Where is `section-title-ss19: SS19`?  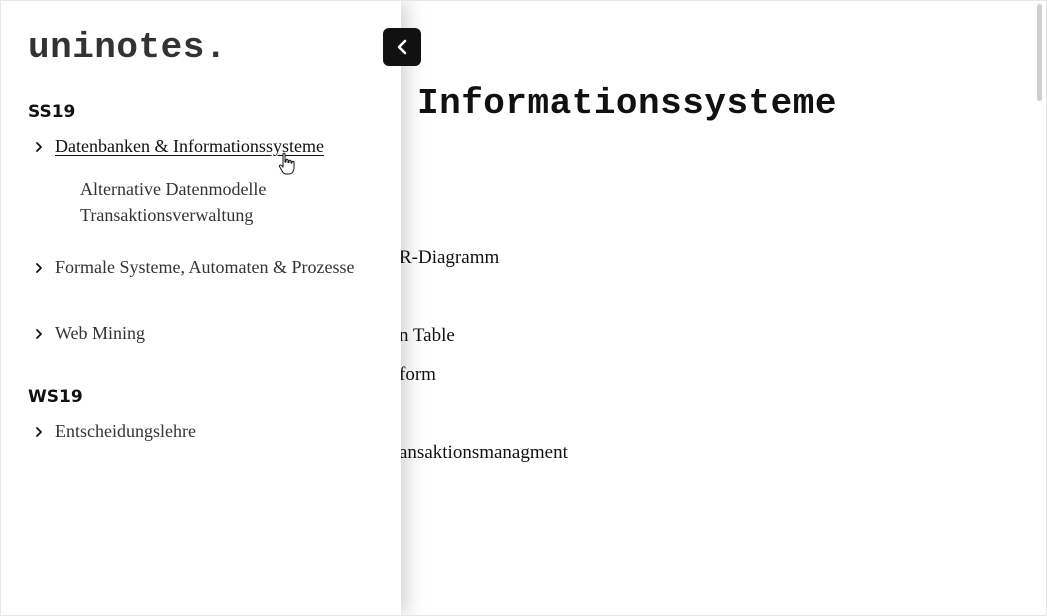 section-title-ss19: SS19 is located at coordinates (52, 112).